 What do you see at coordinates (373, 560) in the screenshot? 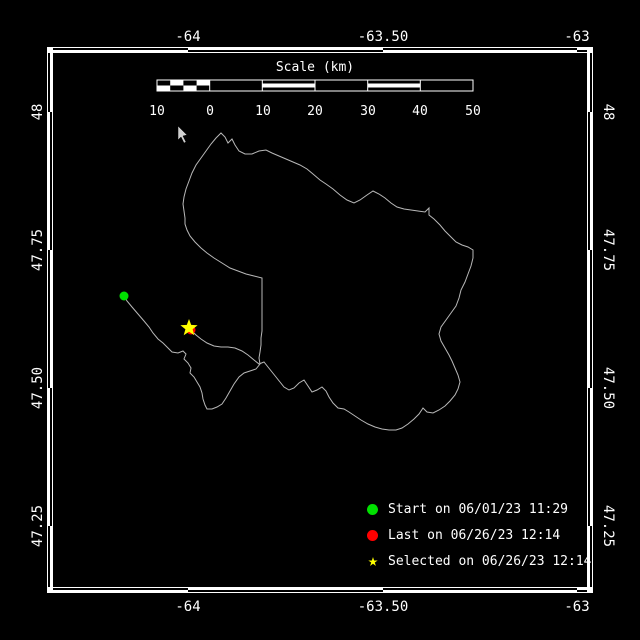
I see `selected-marker-icon: ★` at bounding box center [373, 560].